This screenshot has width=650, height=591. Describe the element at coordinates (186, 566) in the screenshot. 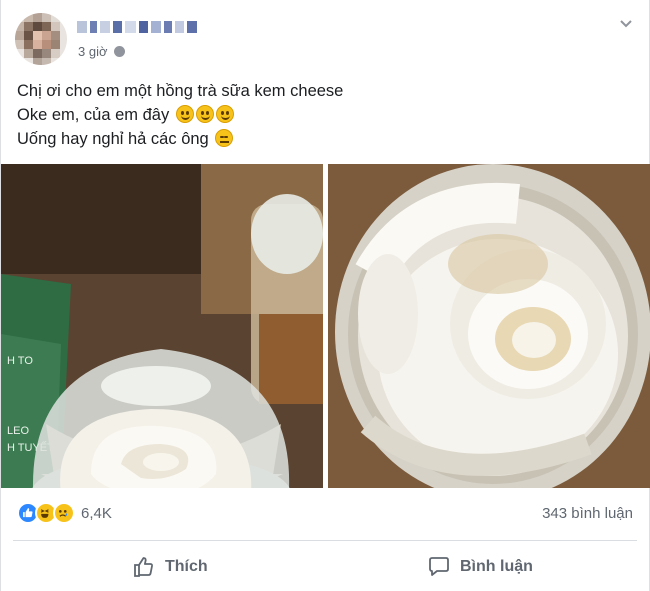

I see `like-label: Thích` at that location.